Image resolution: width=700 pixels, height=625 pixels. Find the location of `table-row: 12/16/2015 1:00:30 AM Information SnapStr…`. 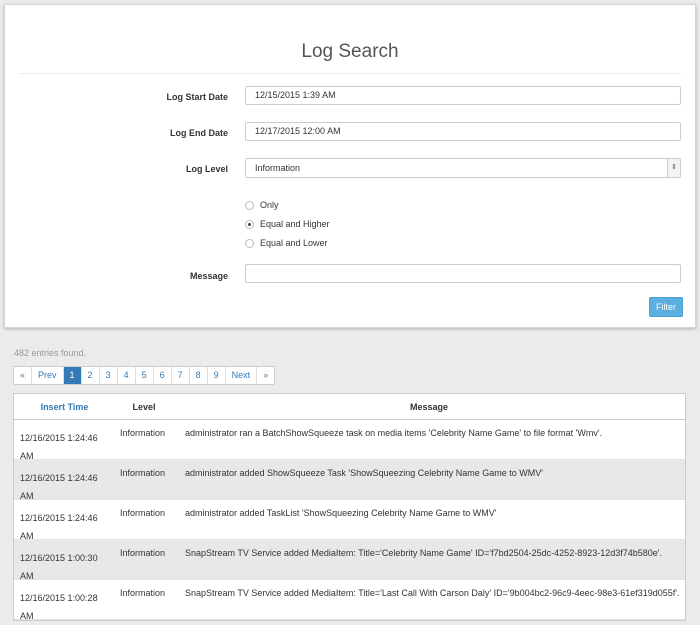

table-row: 12/16/2015 1:00:30 AM Information SnapStr… is located at coordinates (349, 560).